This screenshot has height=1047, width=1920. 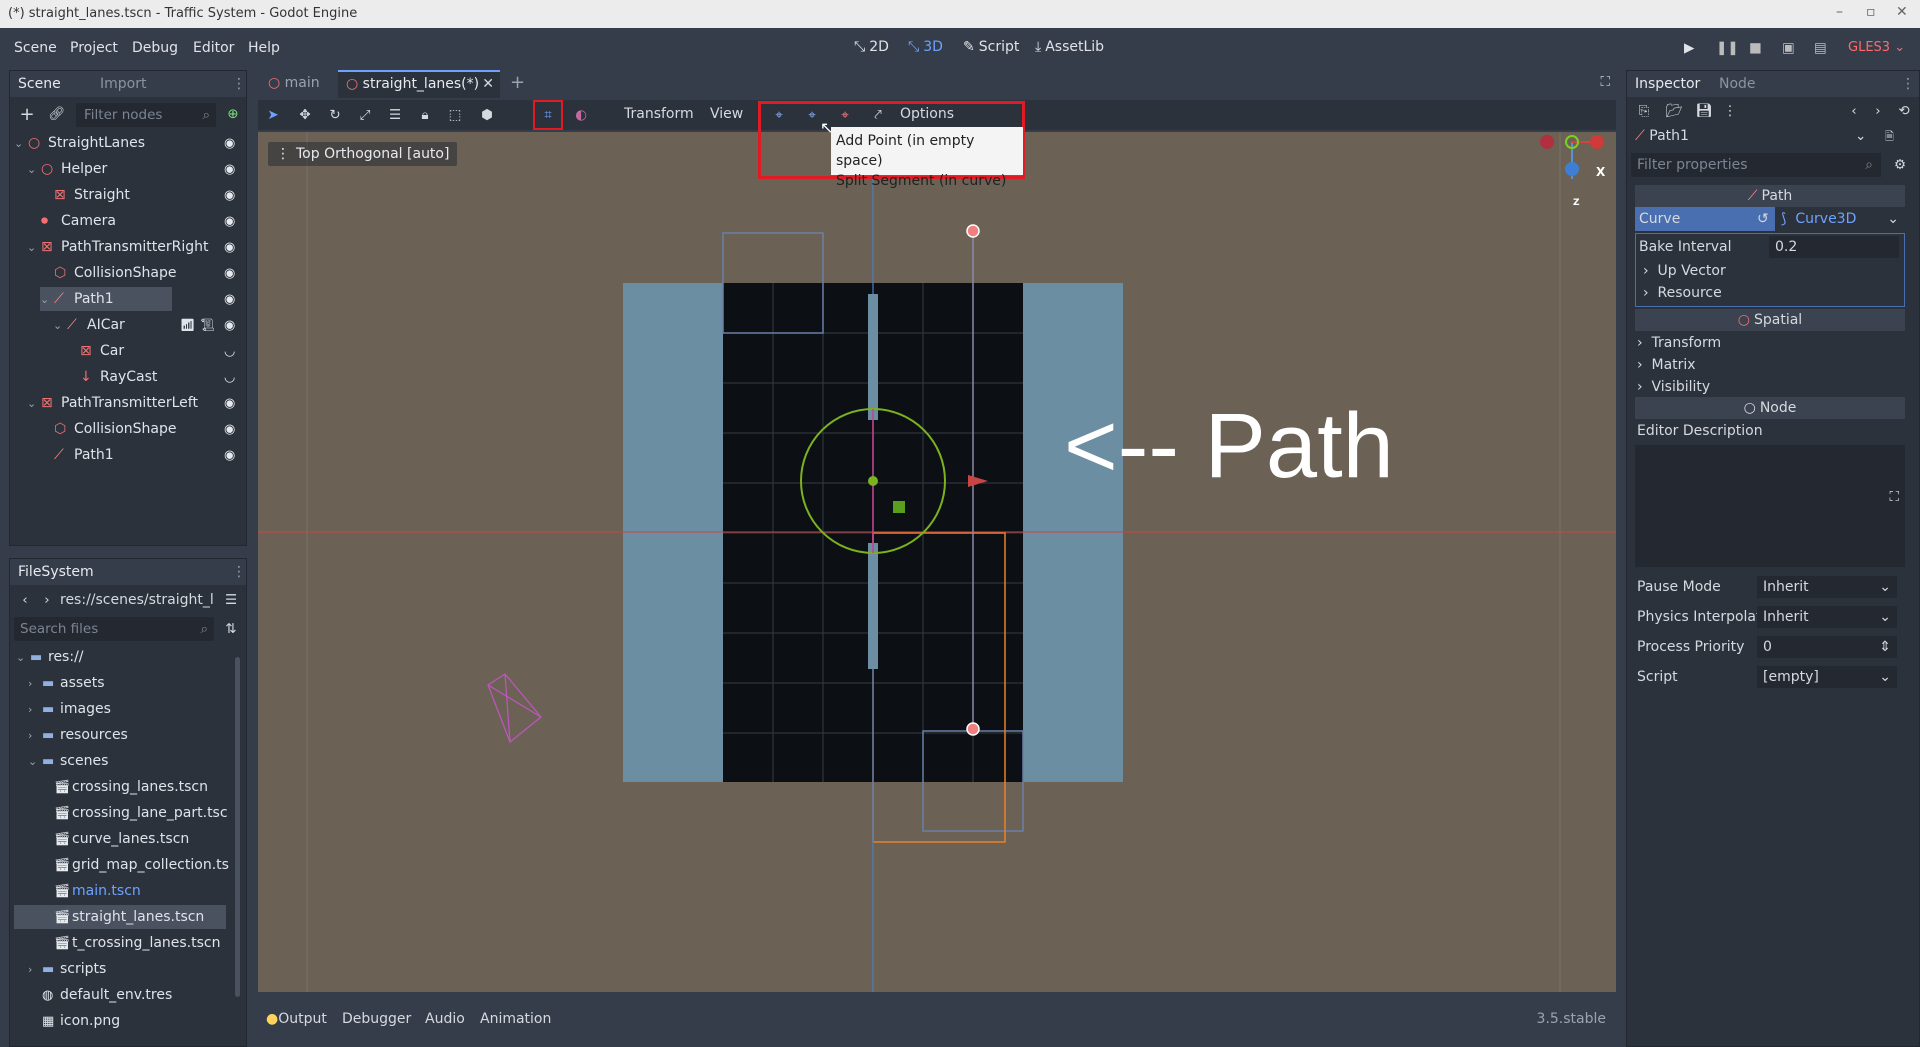 What do you see at coordinates (155, 48) in the screenshot?
I see `menu-debug: Debug` at bounding box center [155, 48].